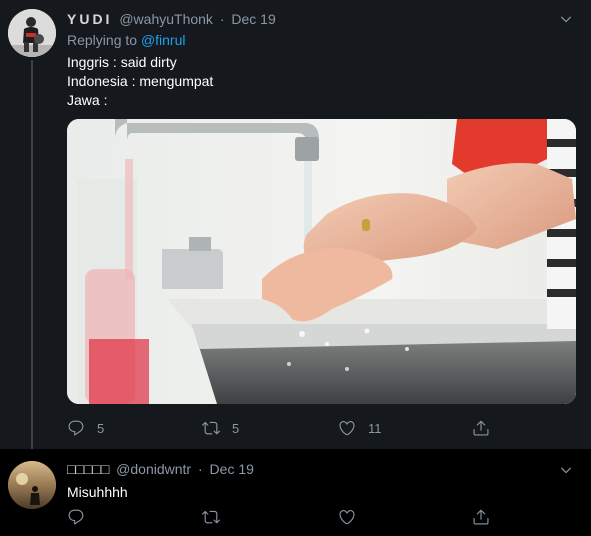 The width and height of the screenshot is (591, 536). Describe the element at coordinates (153, 469) in the screenshot. I see `user-handle: @donidwntr` at that location.